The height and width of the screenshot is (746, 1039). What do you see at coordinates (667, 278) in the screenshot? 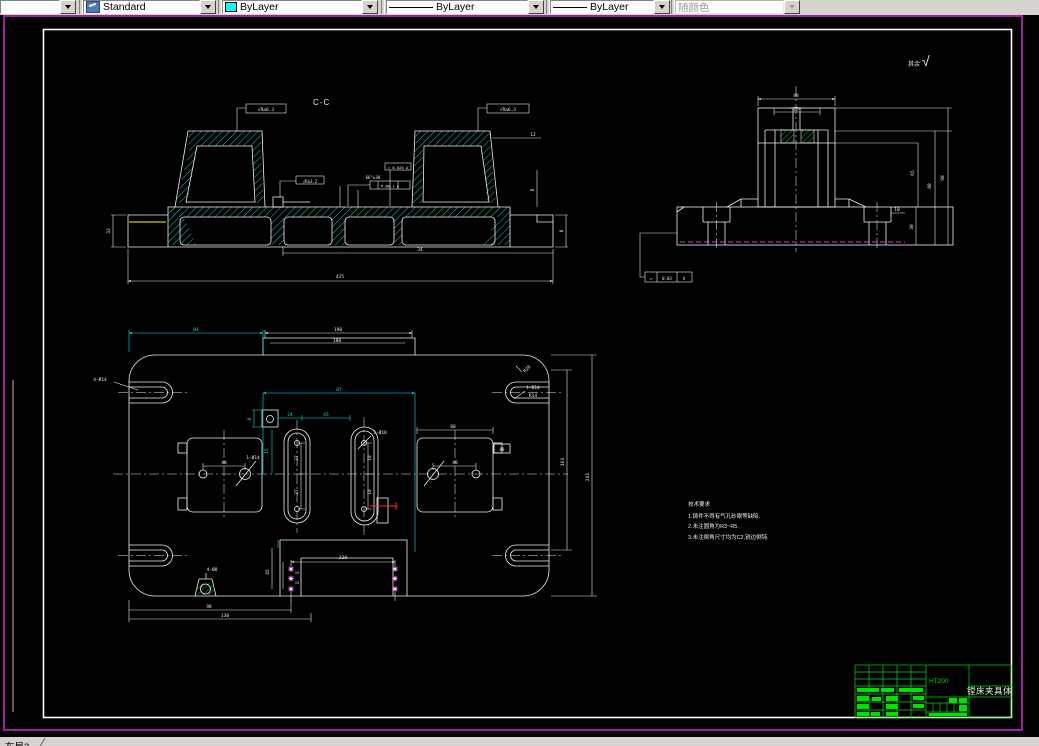
I see `dim-label: 0.03` at bounding box center [667, 278].